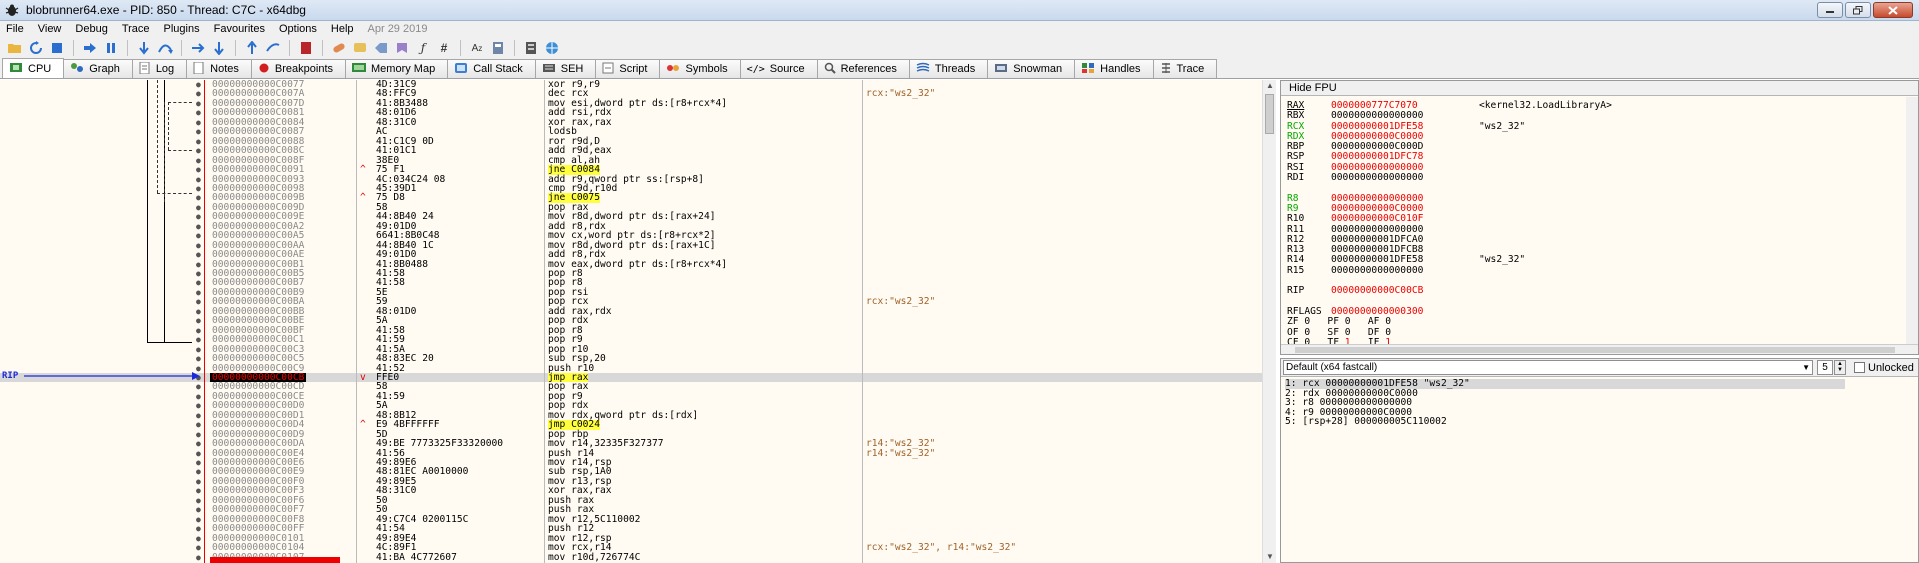  Describe the element at coordinates (552, 48) in the screenshot. I see `web-icon` at that location.